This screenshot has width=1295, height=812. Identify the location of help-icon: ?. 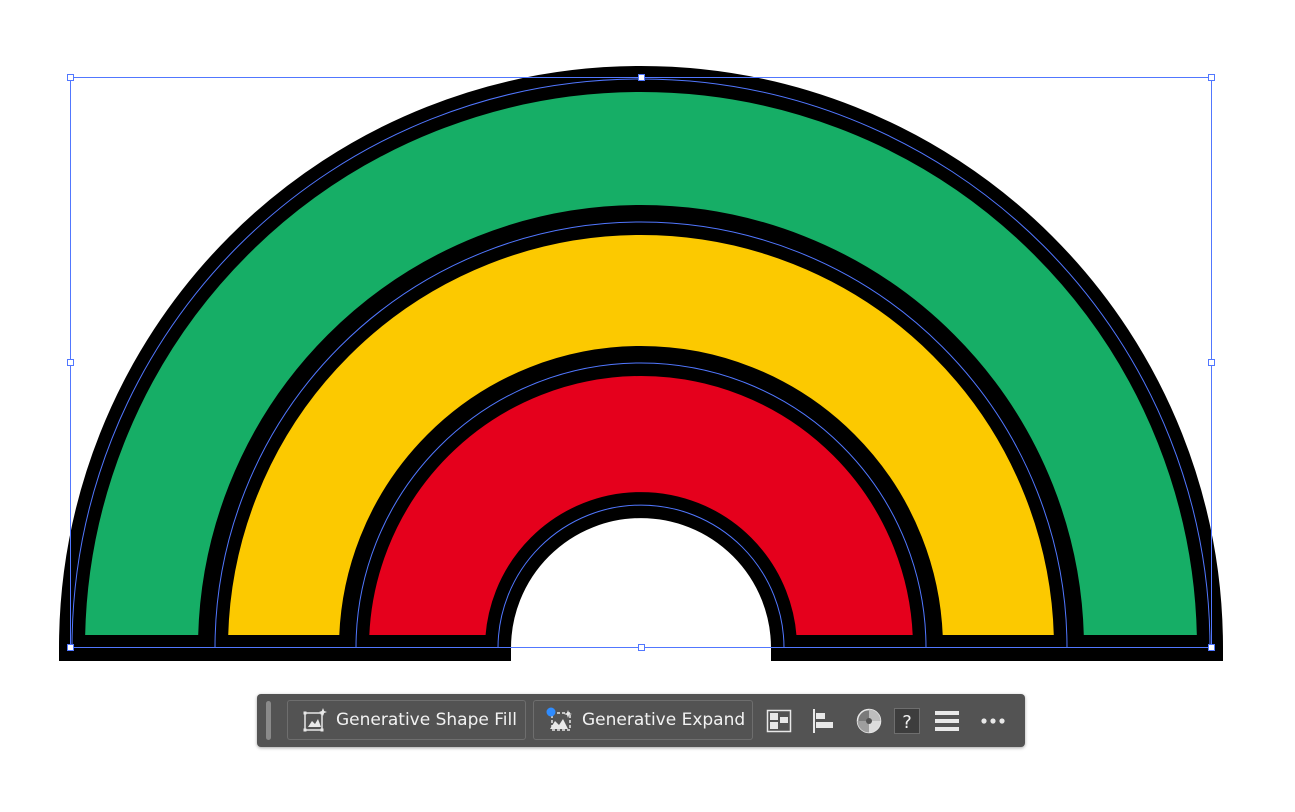
(907, 721).